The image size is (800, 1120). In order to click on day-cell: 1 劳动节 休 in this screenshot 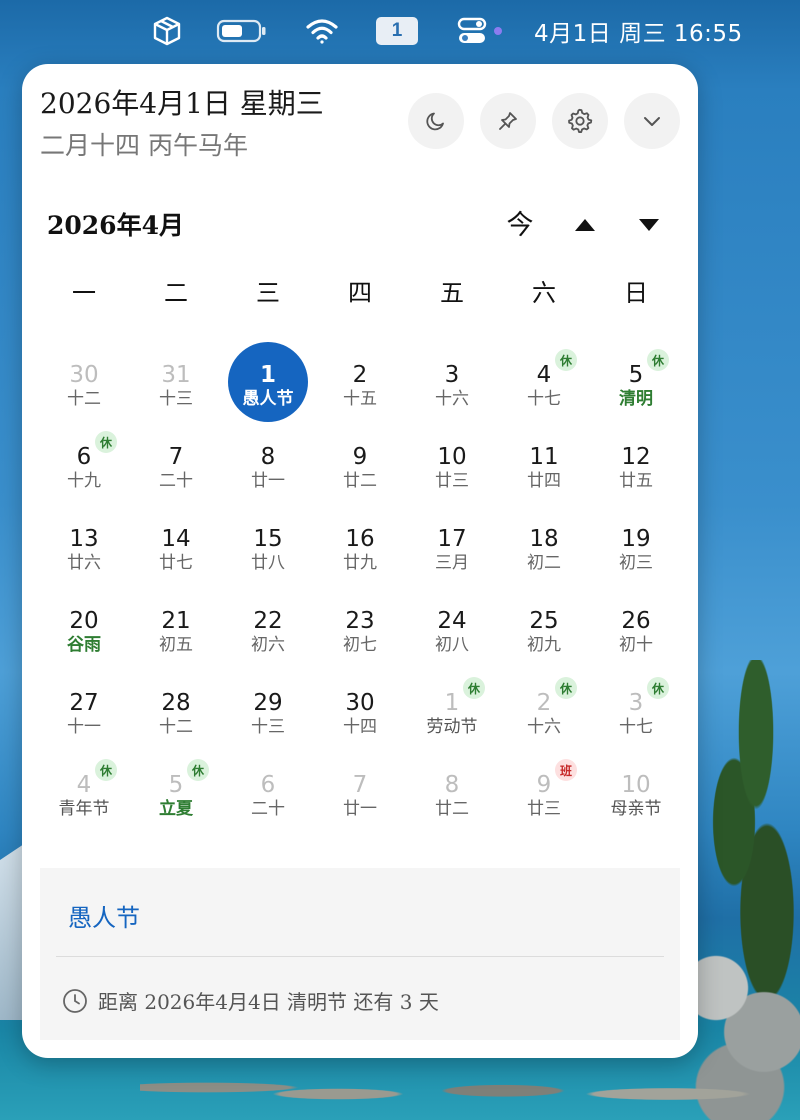, I will do `click(452, 701)`.